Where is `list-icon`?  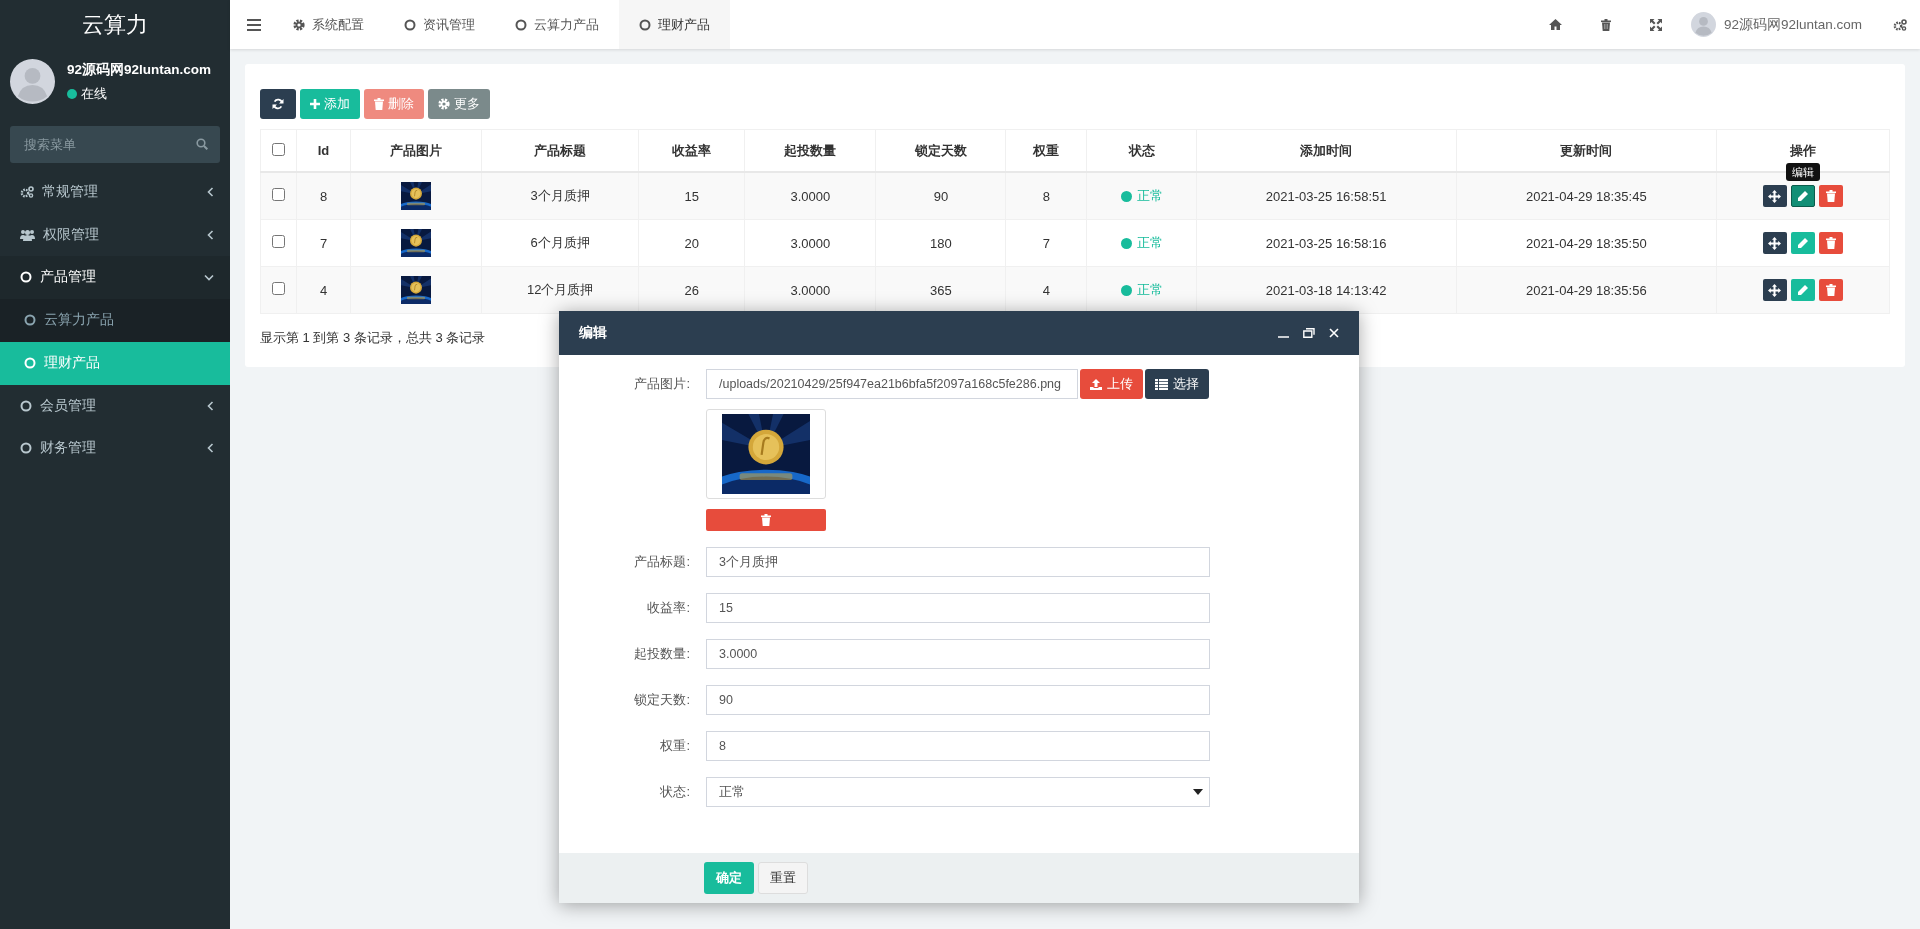
list-icon is located at coordinates (1161, 384).